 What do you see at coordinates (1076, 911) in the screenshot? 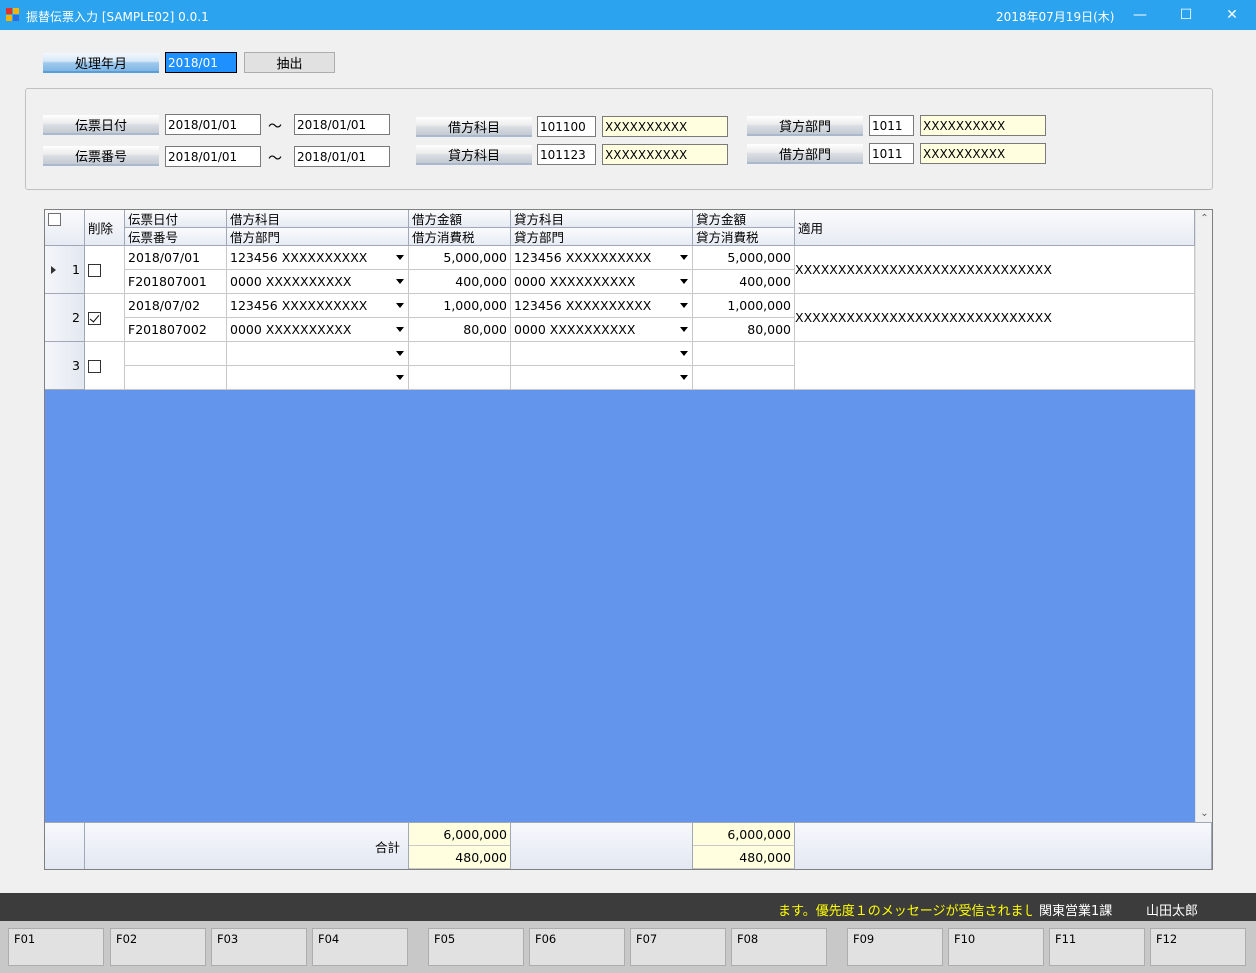
I see `department-name: 関東営業1課` at bounding box center [1076, 911].